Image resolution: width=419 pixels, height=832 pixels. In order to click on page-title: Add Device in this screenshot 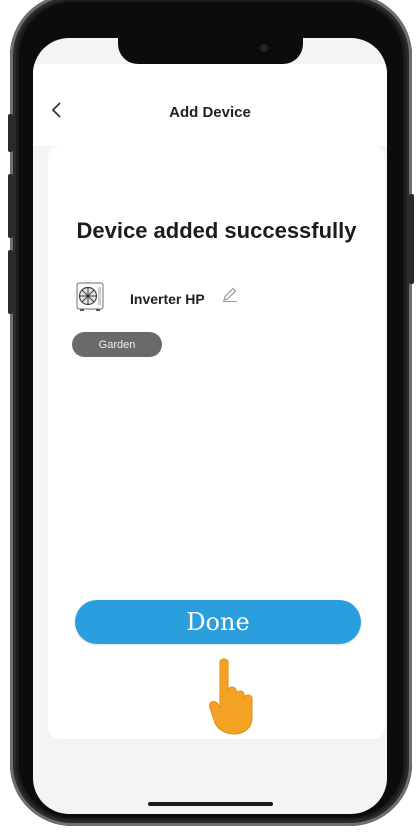, I will do `click(210, 112)`.